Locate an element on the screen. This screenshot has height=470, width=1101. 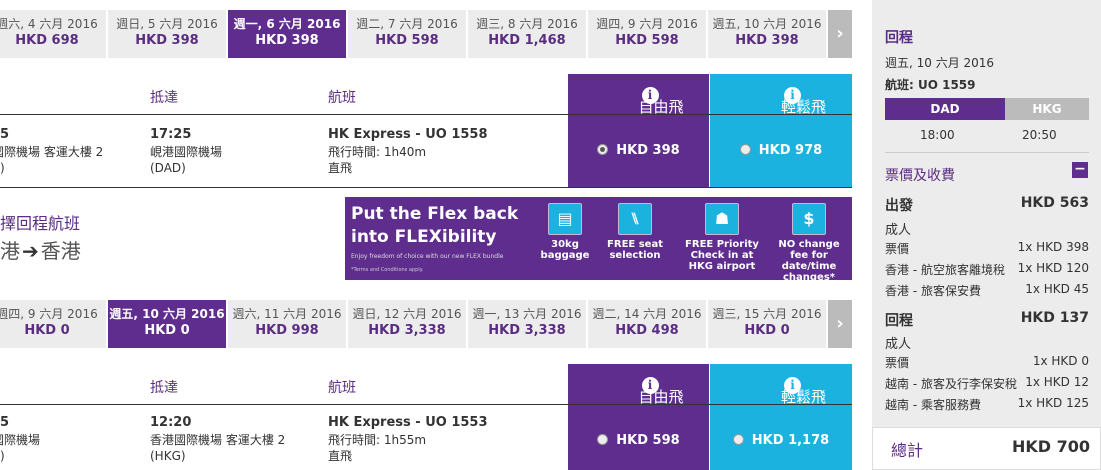
return-pax: 成人 is located at coordinates (898, 344).